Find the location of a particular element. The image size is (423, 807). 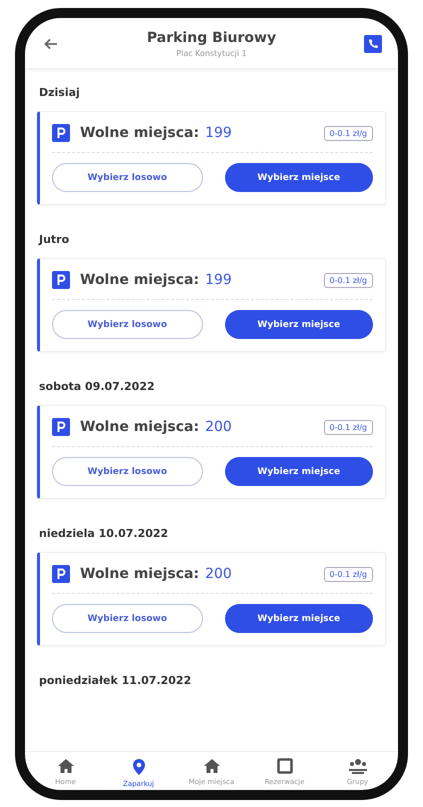

header-subtitle: Plac Konstytucji 1 is located at coordinates (211, 53).